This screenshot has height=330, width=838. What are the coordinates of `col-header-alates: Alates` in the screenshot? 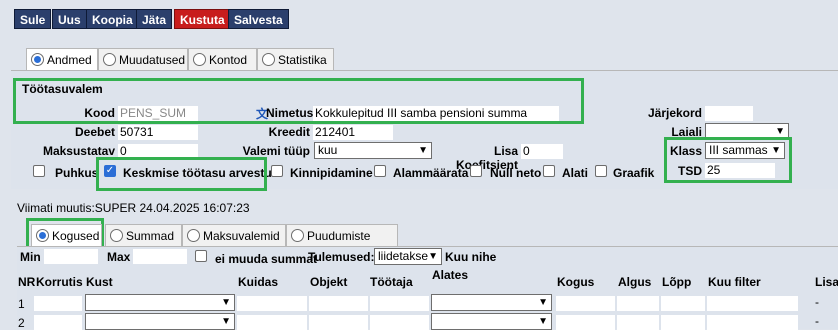 It's located at (450, 275).